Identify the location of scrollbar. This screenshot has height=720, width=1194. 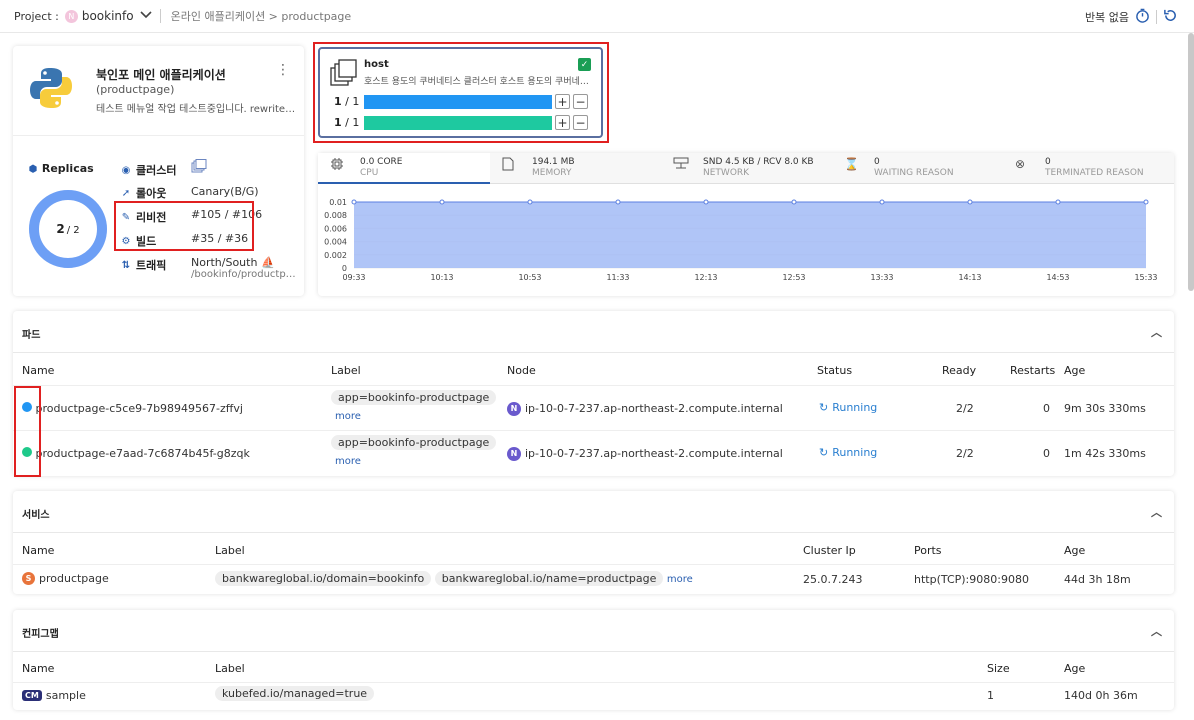
(1191, 162).